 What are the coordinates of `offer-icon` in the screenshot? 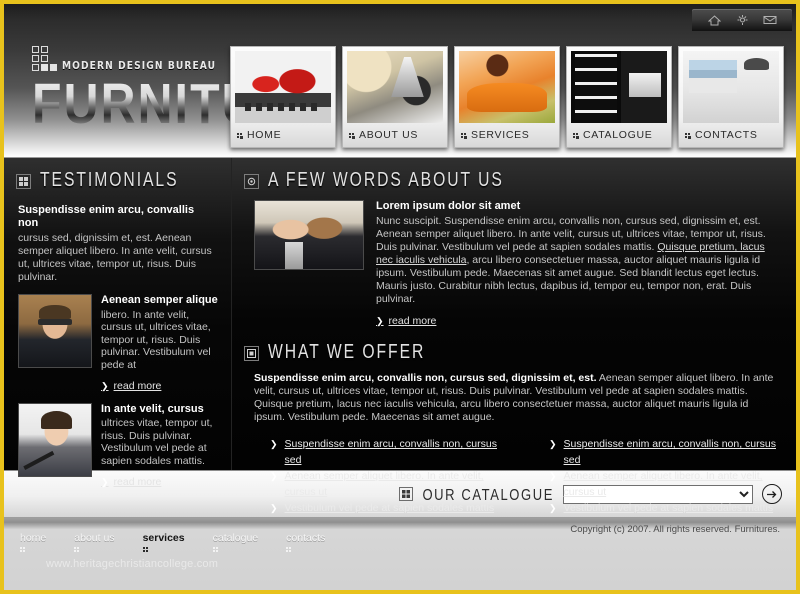 It's located at (251, 353).